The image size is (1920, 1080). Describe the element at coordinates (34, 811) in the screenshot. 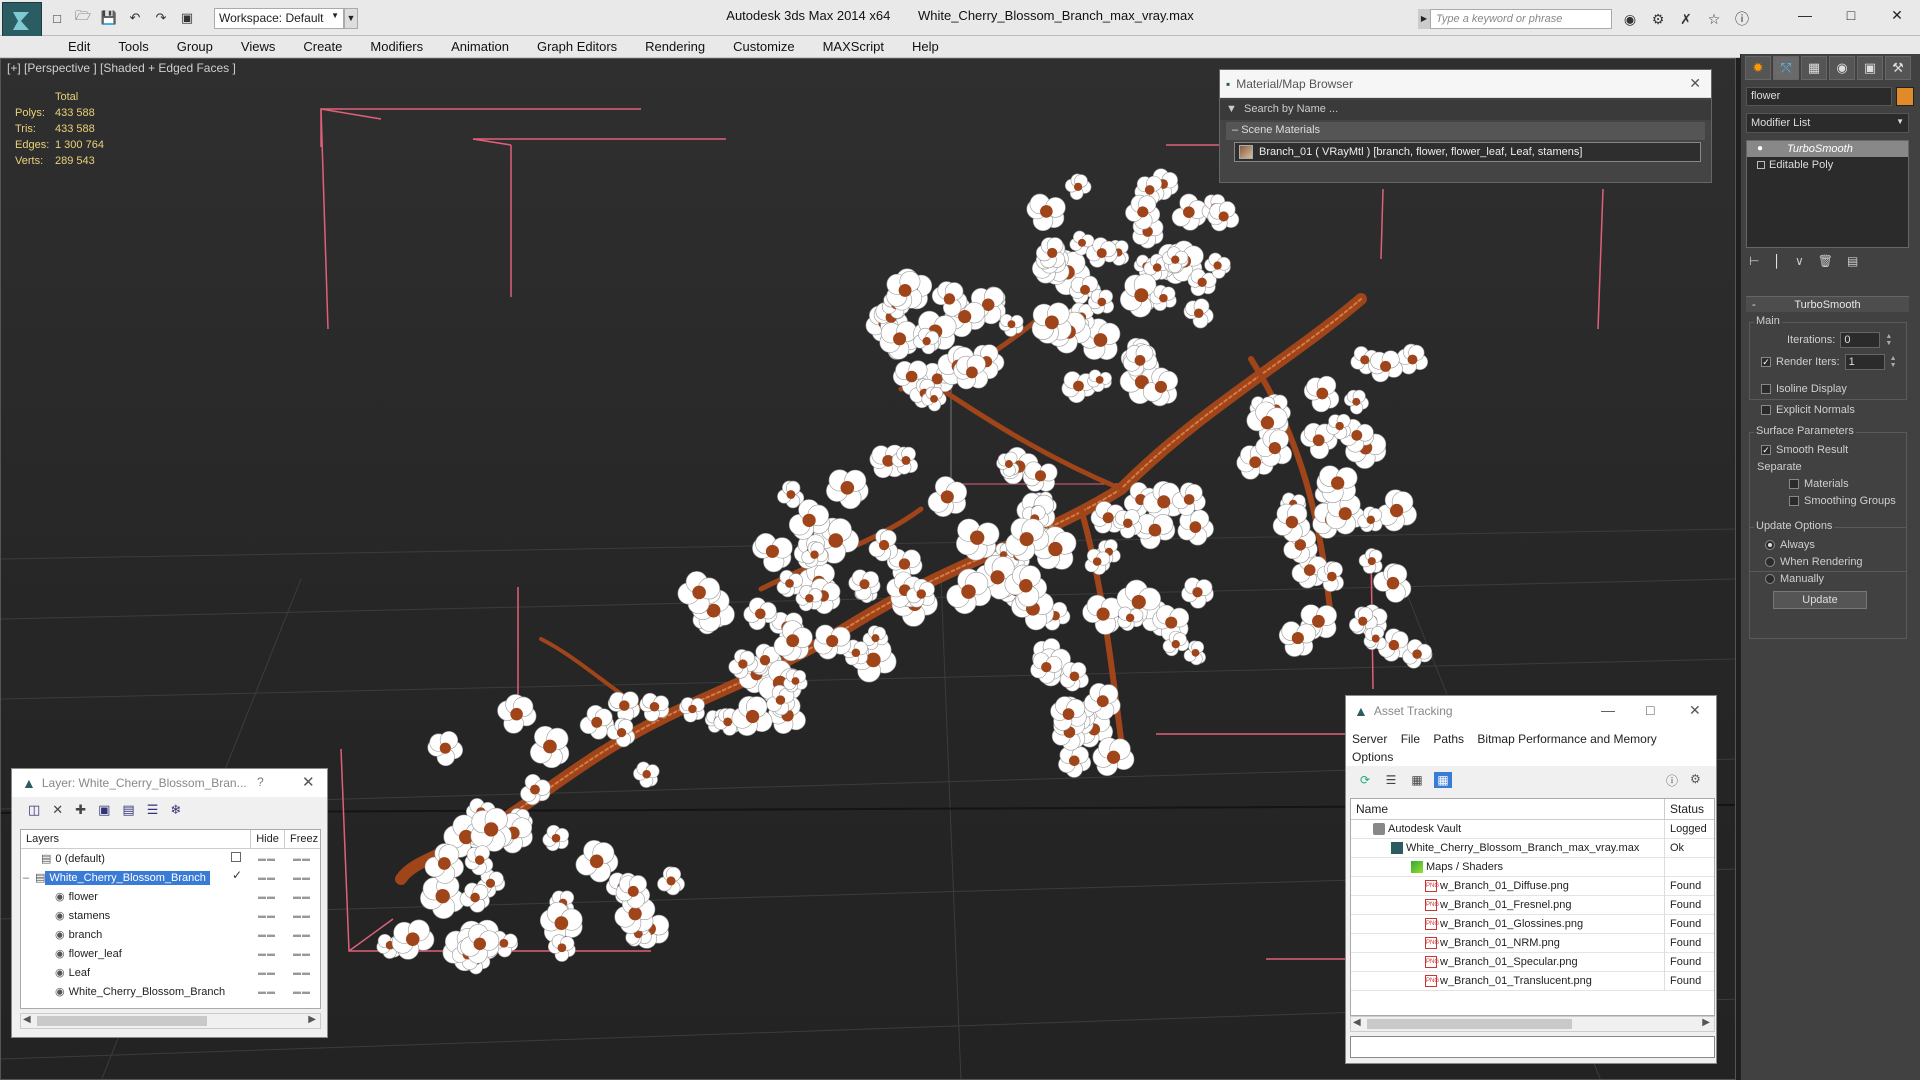

I see `create-layer-icon: ◫` at that location.